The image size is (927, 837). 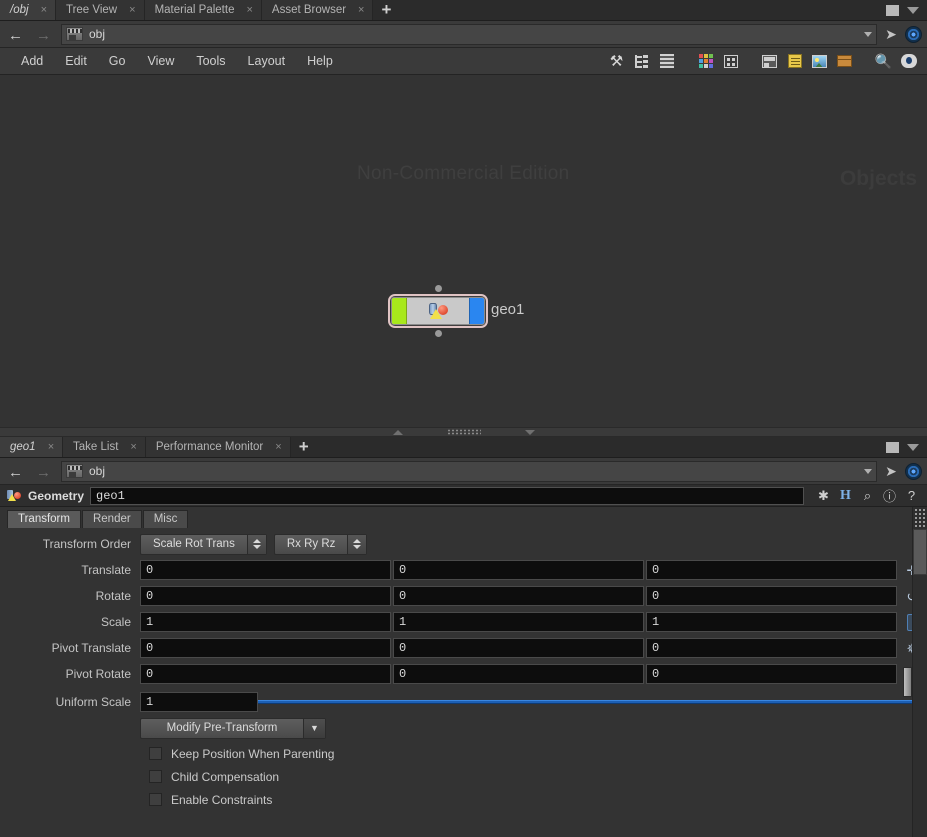 What do you see at coordinates (771, 648) in the screenshot?
I see `pivot-translate-z-input: 0` at bounding box center [771, 648].